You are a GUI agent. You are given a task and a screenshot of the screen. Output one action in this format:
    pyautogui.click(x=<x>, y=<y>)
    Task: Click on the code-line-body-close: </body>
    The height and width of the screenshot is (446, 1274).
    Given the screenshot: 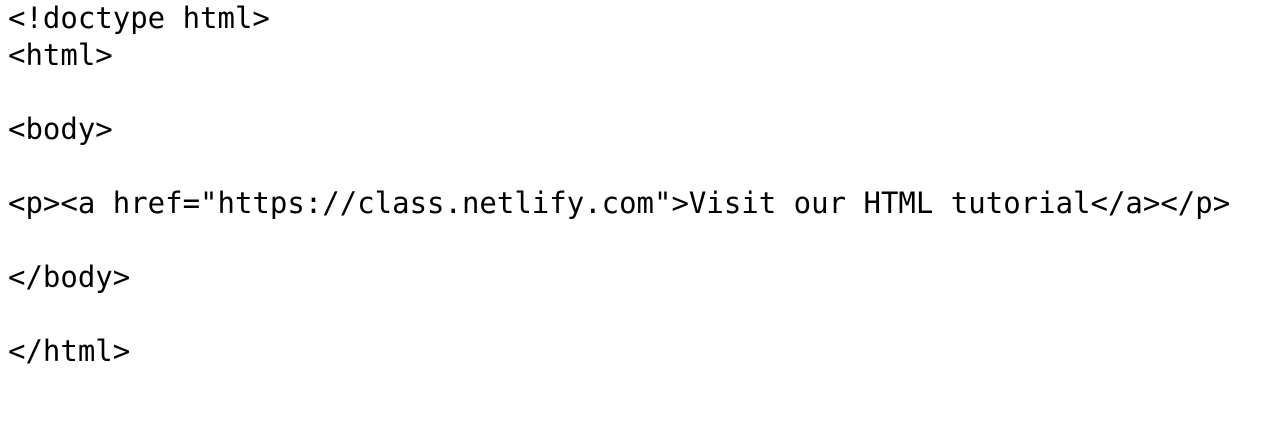 What is the action you would take?
    pyautogui.click(x=69, y=277)
    